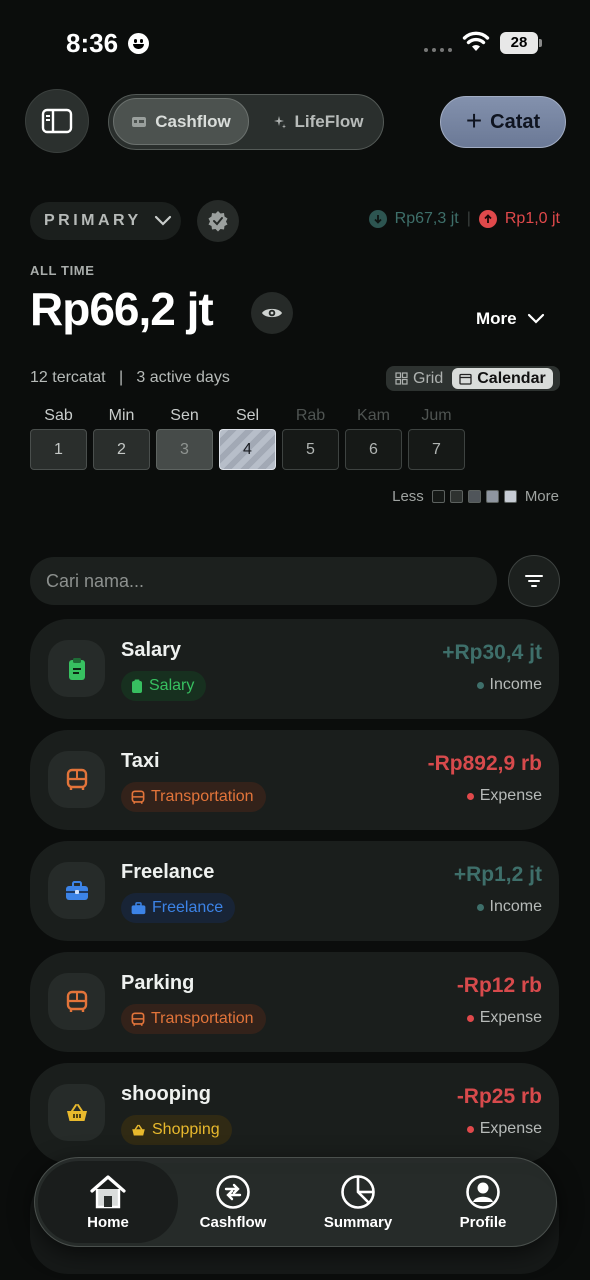  What do you see at coordinates (511, 378) in the screenshot?
I see `view-calendar-label: Calendar` at bounding box center [511, 378].